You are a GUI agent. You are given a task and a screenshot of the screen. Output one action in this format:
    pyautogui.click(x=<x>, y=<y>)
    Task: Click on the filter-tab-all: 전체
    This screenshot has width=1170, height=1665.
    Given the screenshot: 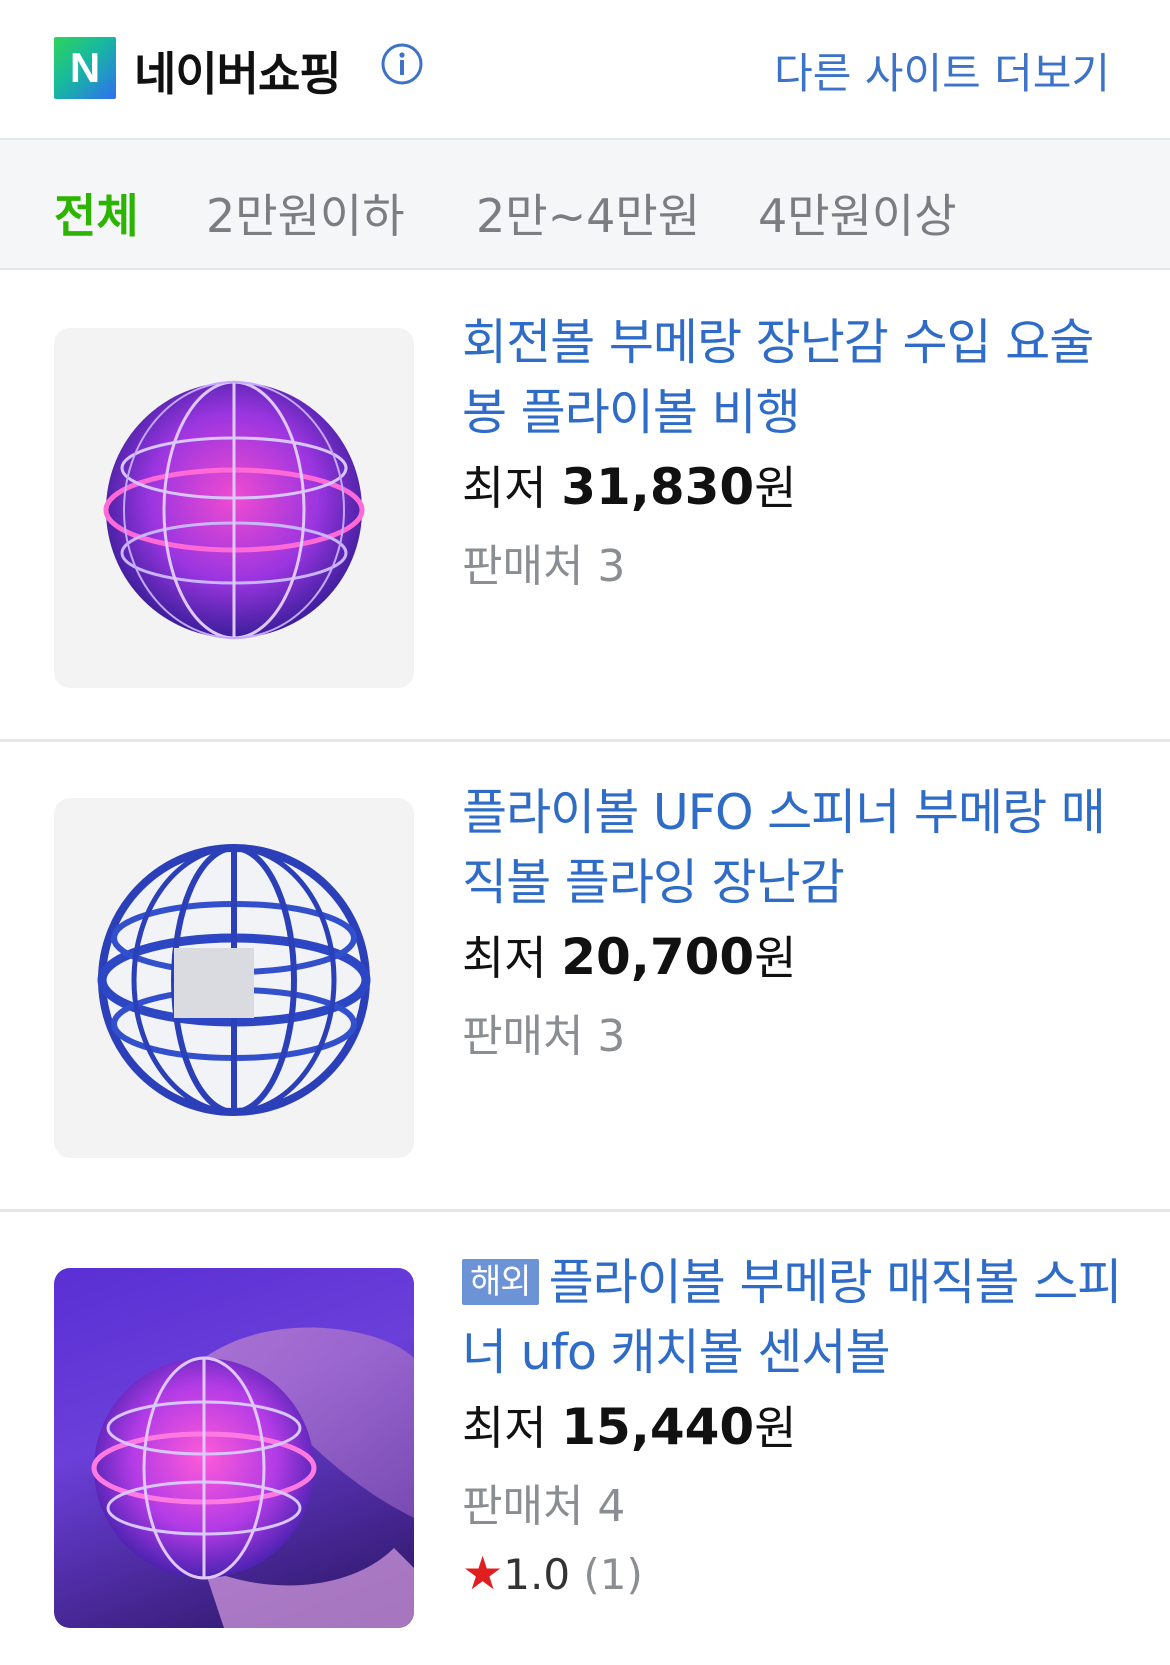 What is the action you would take?
    pyautogui.click(x=96, y=213)
    